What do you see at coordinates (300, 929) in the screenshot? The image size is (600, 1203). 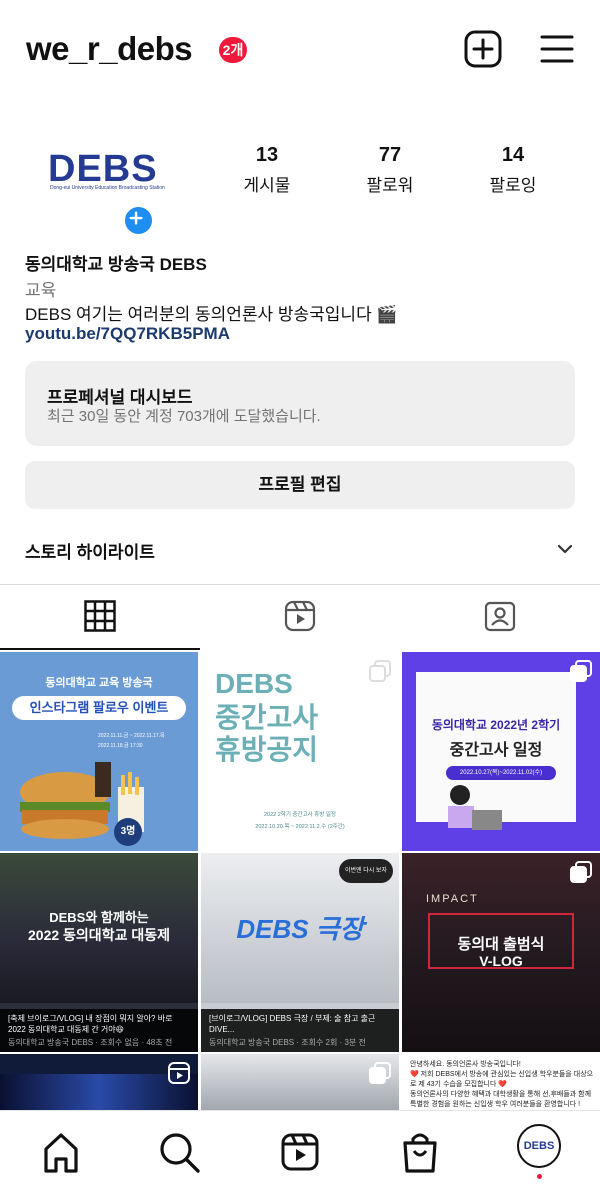 I see `post-text: DEBS 극장` at bounding box center [300, 929].